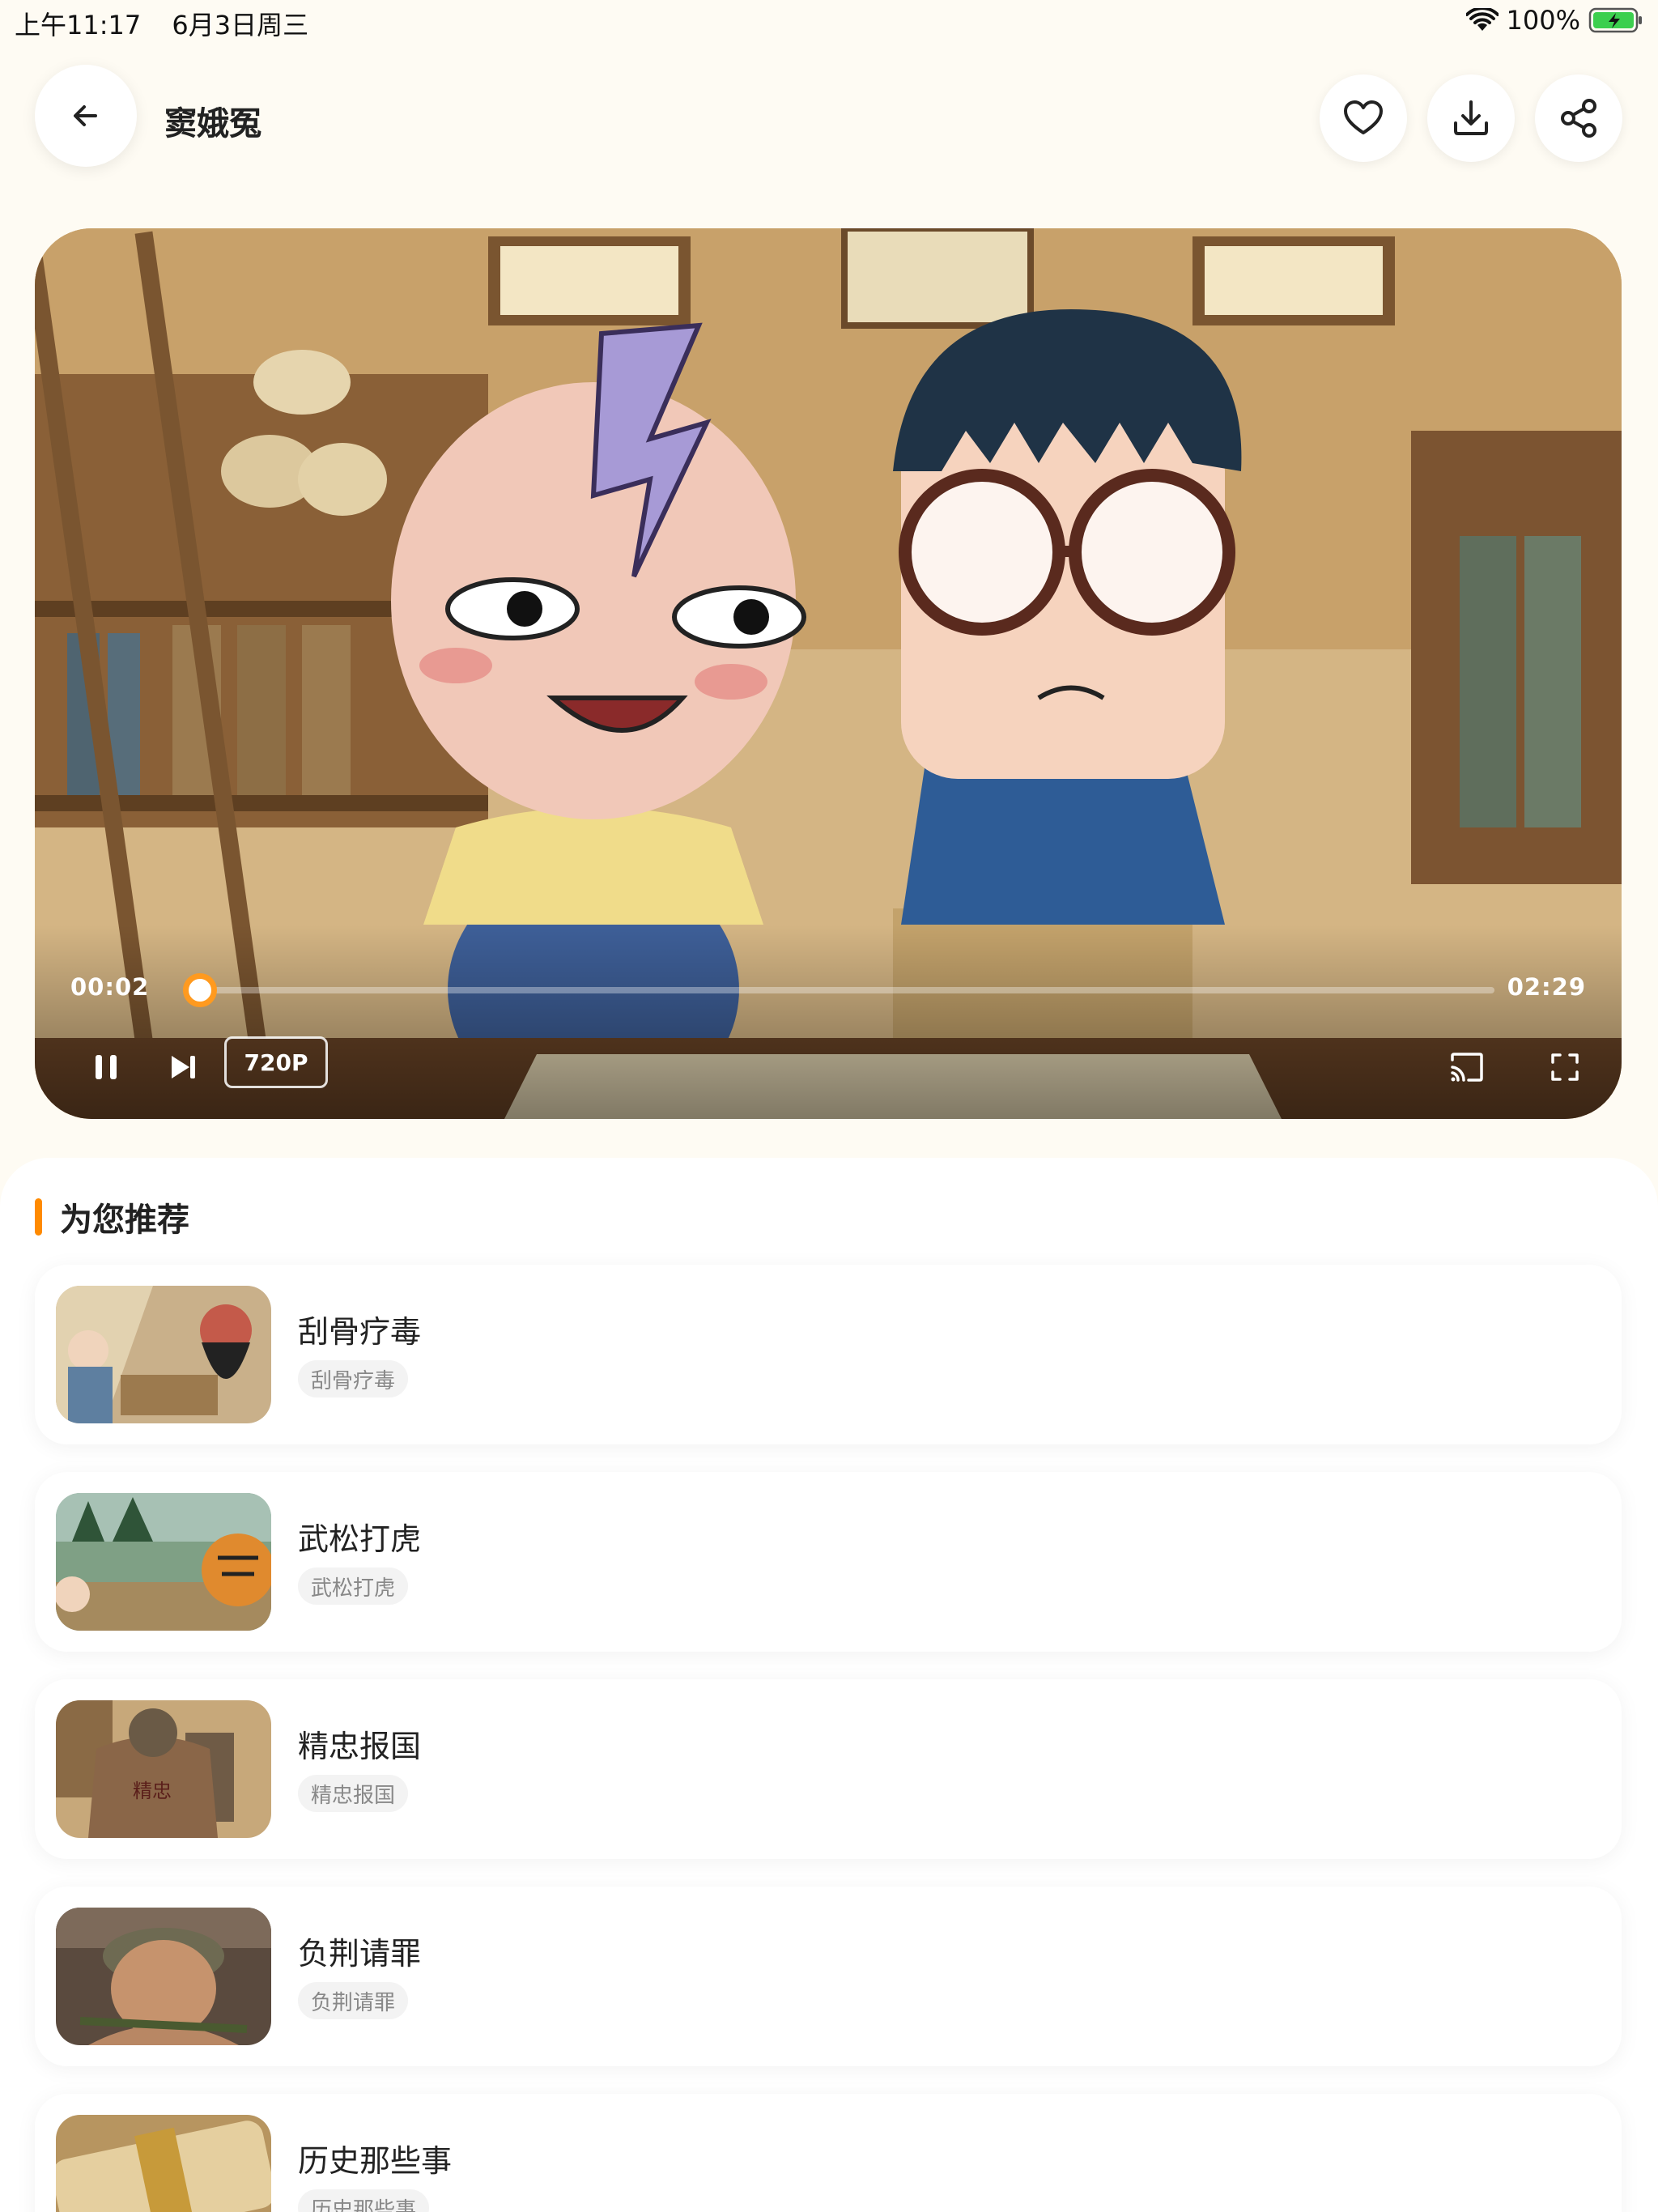  I want to click on page-title: 窦娥冤, so click(212, 124).